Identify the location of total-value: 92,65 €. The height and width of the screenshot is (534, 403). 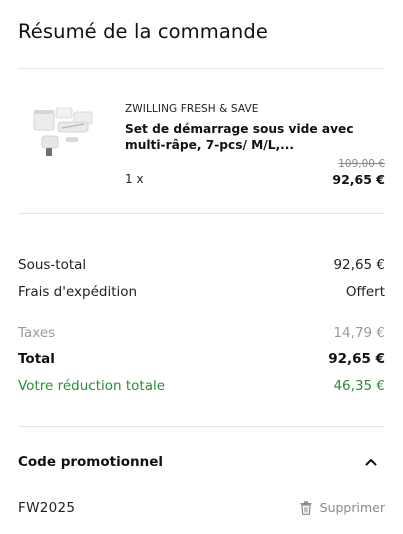
(356, 359).